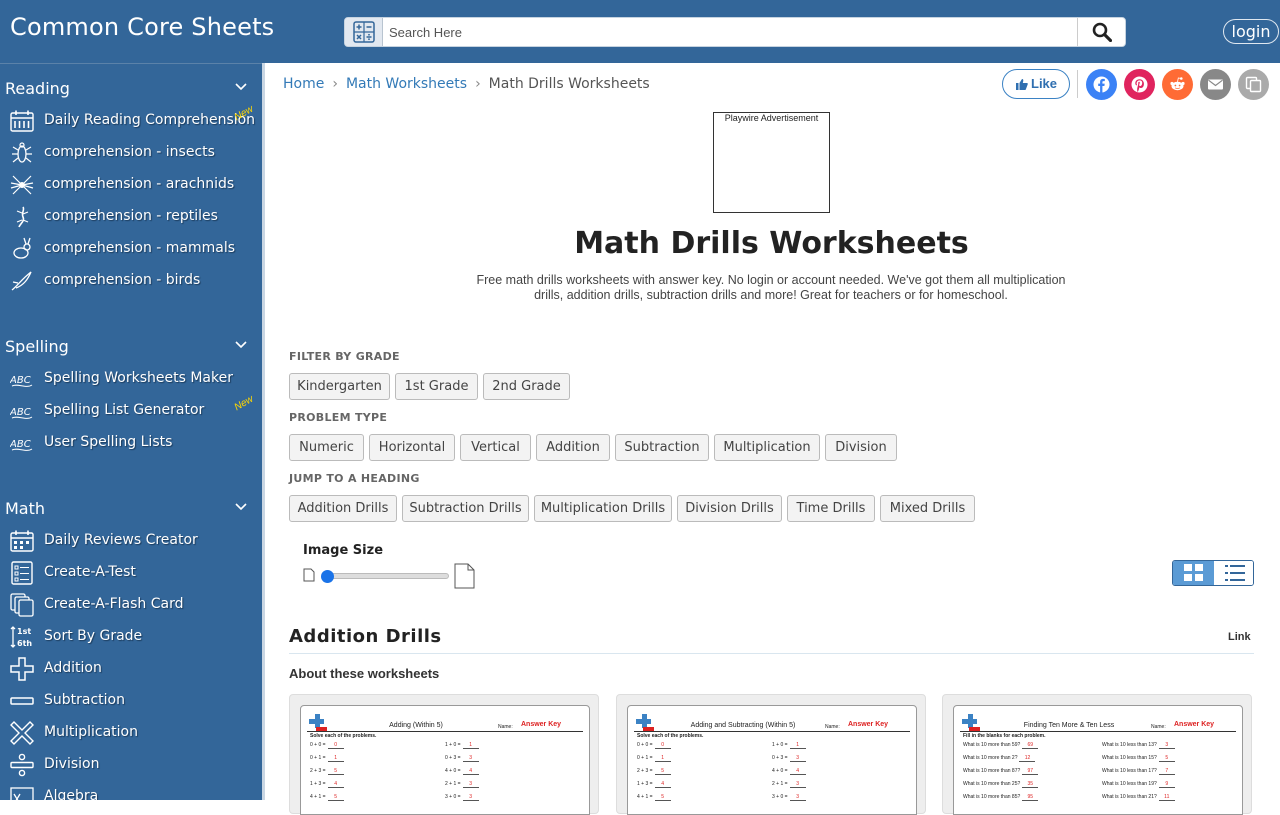  What do you see at coordinates (1251, 31) in the screenshot?
I see `login-button: login` at bounding box center [1251, 31].